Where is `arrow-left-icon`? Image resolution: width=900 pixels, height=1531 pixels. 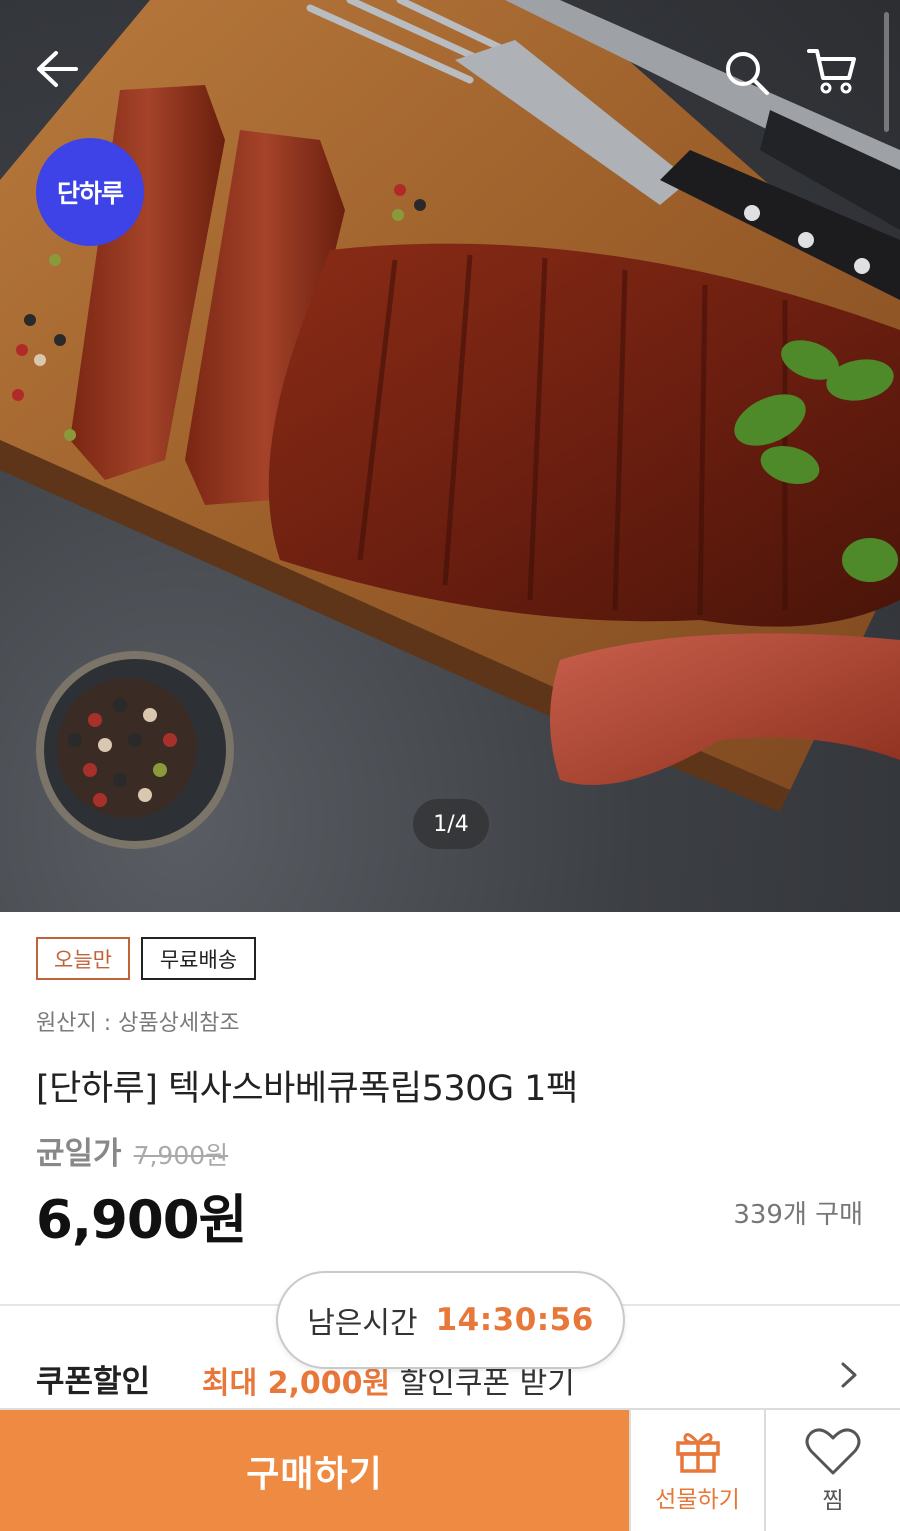 arrow-left-icon is located at coordinates (57, 69).